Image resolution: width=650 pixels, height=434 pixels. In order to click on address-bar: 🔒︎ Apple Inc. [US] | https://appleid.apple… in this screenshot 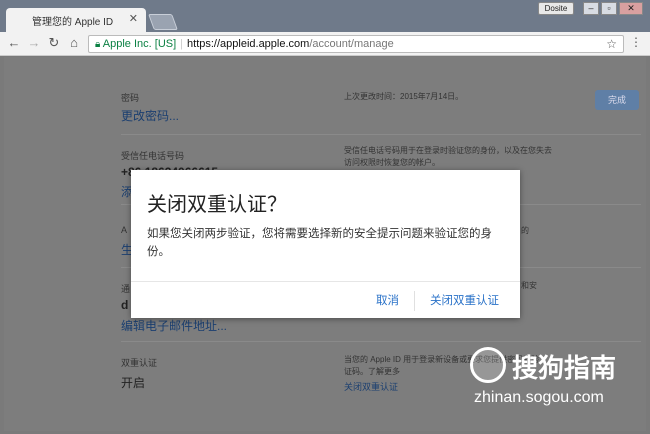, I will do `click(356, 44)`.